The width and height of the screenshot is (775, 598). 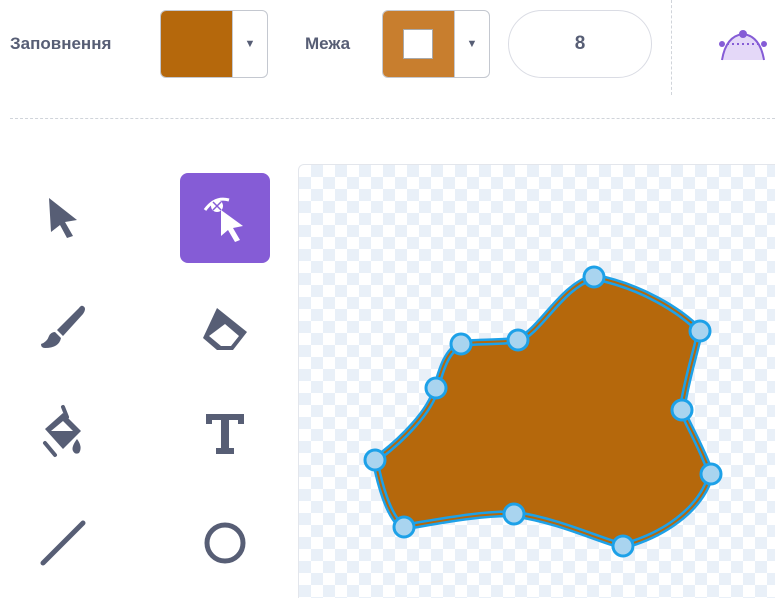 I want to click on fill-color-picker: ▼, so click(x=214, y=44).